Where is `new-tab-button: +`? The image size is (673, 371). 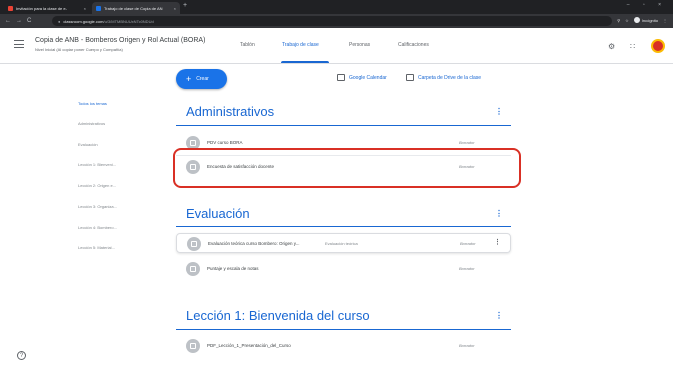
new-tab-button: + is located at coordinates (185, 5).